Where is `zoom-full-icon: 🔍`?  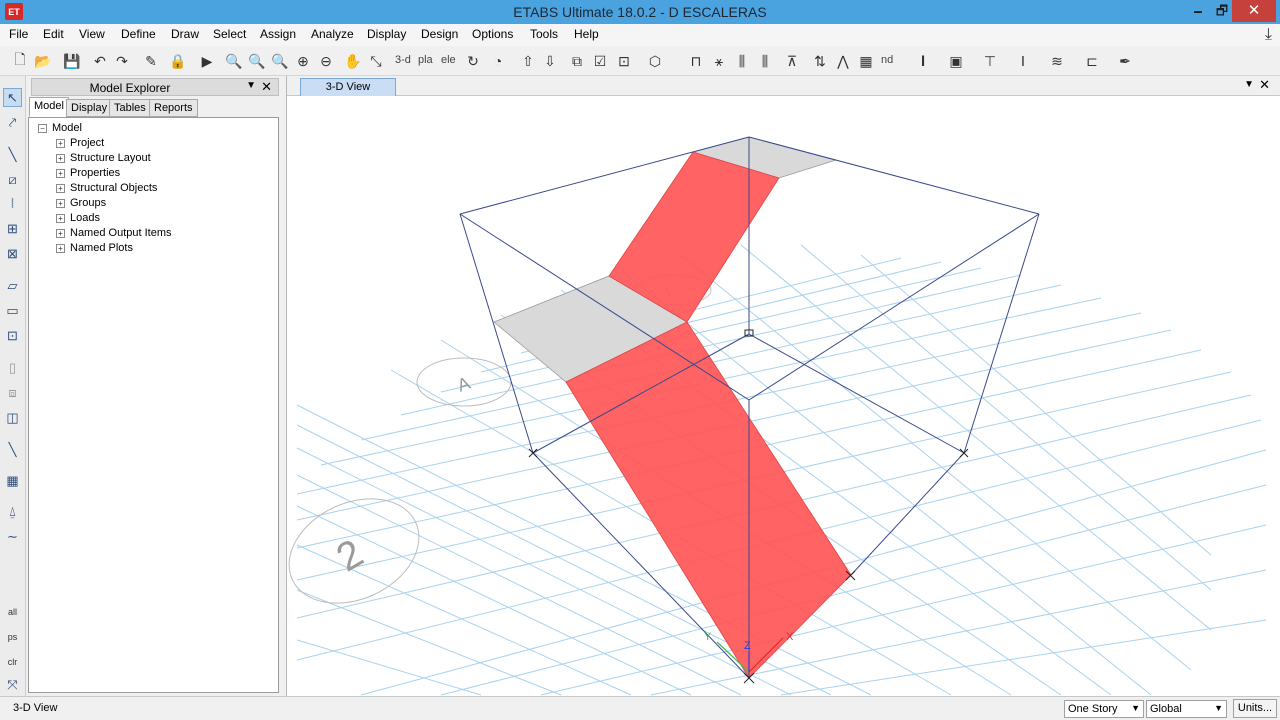
zoom-full-icon: 🔍 is located at coordinates (280, 61).